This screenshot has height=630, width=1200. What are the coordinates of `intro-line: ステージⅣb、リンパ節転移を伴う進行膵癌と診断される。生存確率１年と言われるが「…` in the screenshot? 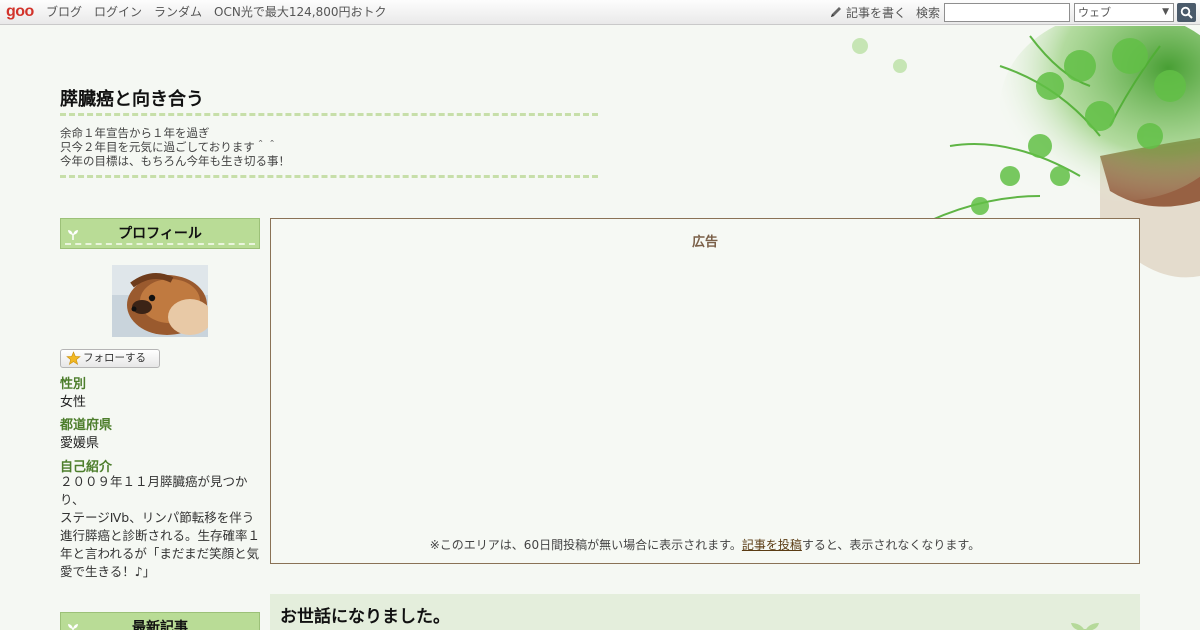 It's located at (160, 544).